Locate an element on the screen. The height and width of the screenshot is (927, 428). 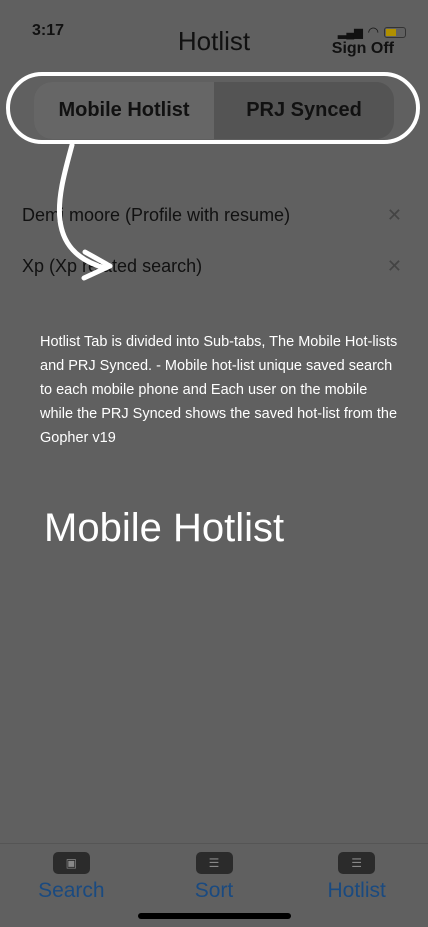
tab-search: ▣ Search is located at coordinates (71, 885).